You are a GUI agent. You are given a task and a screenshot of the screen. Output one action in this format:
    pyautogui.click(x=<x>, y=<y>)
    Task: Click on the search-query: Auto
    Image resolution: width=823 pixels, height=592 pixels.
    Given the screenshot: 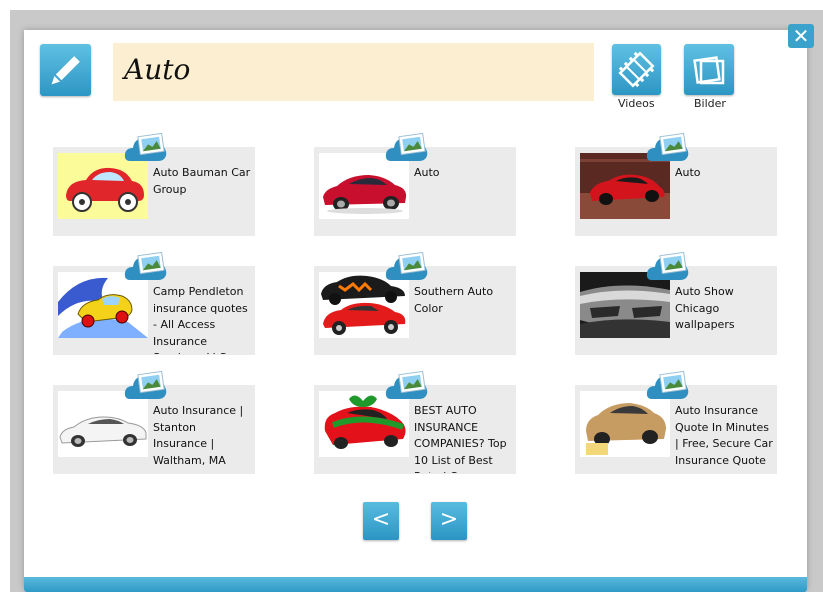 What is the action you would take?
    pyautogui.click(x=157, y=69)
    